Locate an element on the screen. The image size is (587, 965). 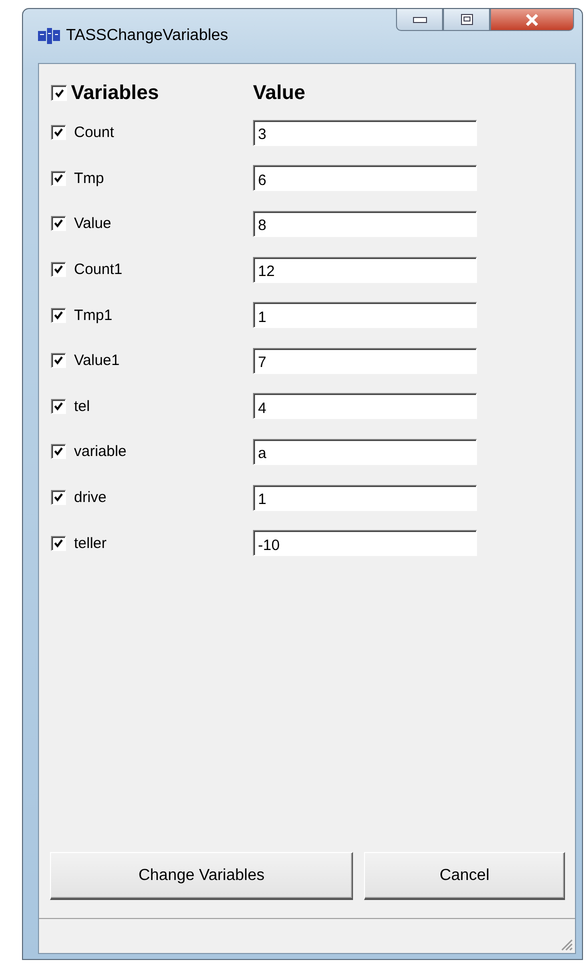
close-icon is located at coordinates (532, 20).